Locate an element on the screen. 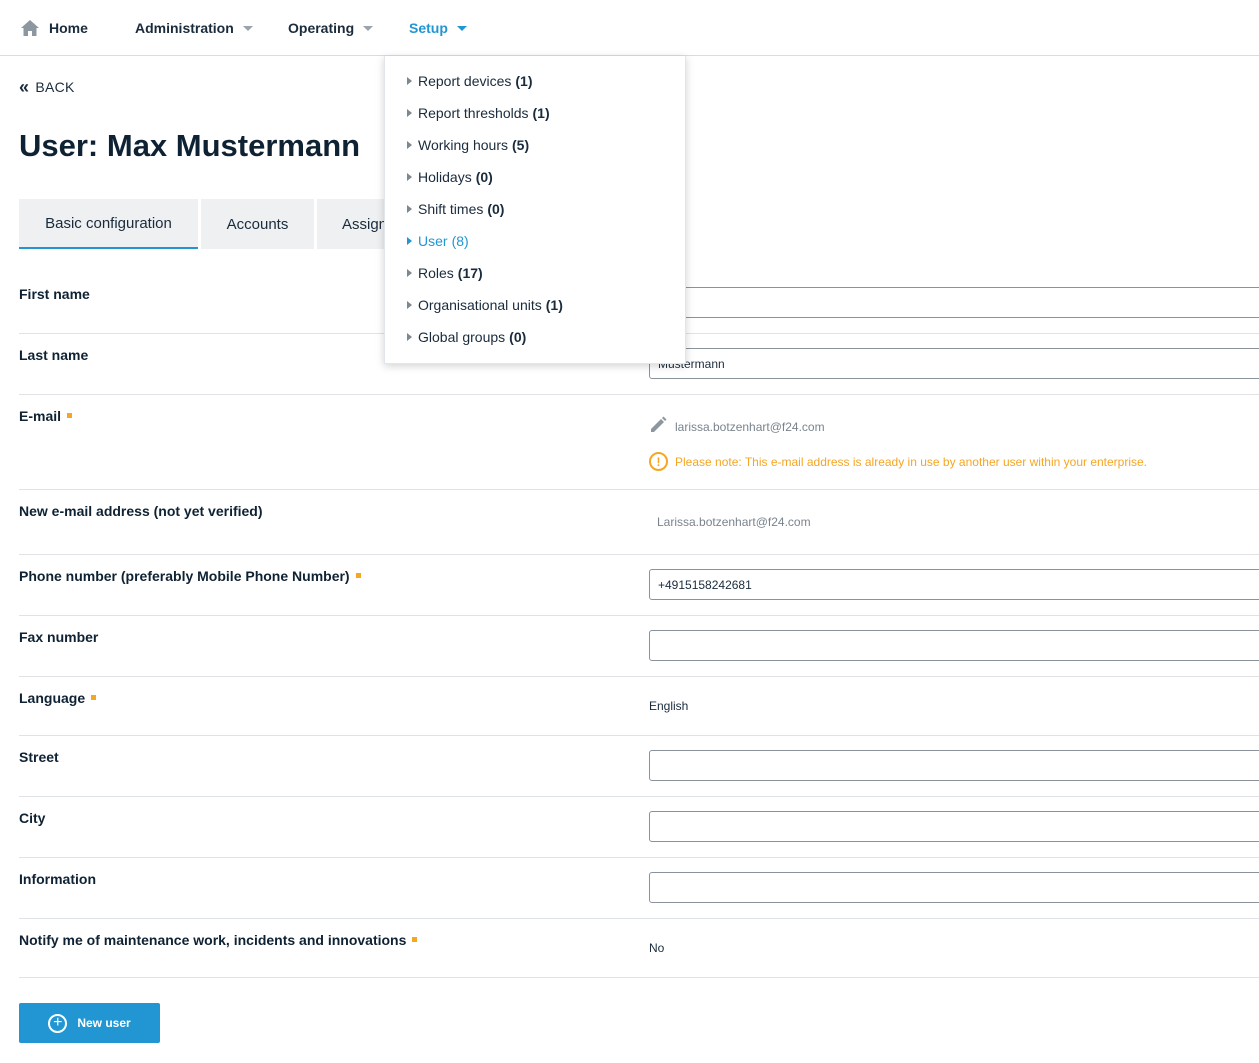 The image size is (1259, 1063). new-user-button: + New user is located at coordinates (89, 1023).